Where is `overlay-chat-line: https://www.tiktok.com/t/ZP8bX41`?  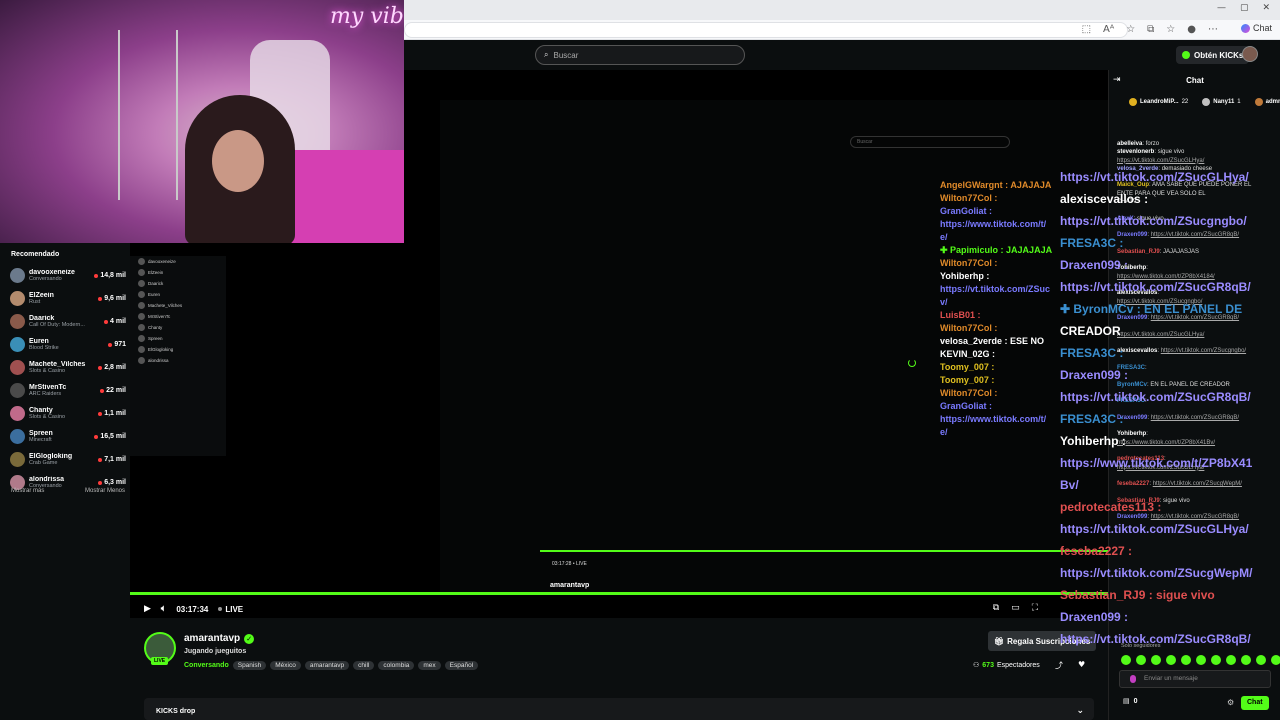 overlay-chat-line: https://www.tiktok.com/t/ZP8bX41 is located at coordinates (1156, 463).